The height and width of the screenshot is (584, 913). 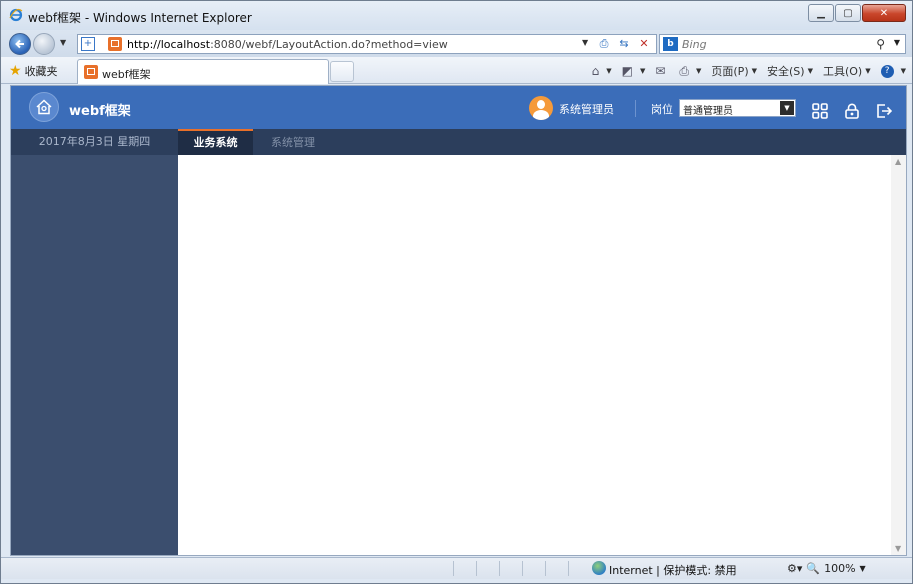 What do you see at coordinates (94, 141) in the screenshot?
I see `current-date: 2017年8月3日 星期四` at bounding box center [94, 141].